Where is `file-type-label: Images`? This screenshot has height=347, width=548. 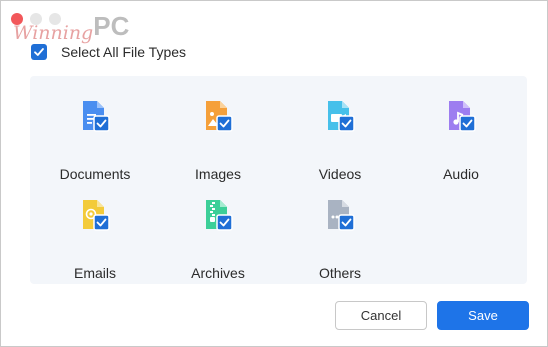 file-type-label: Images is located at coordinates (218, 174).